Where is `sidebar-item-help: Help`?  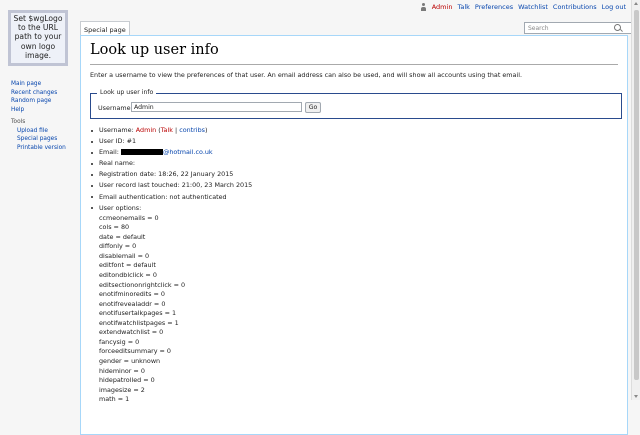
sidebar-item-help: Help is located at coordinates (17, 110).